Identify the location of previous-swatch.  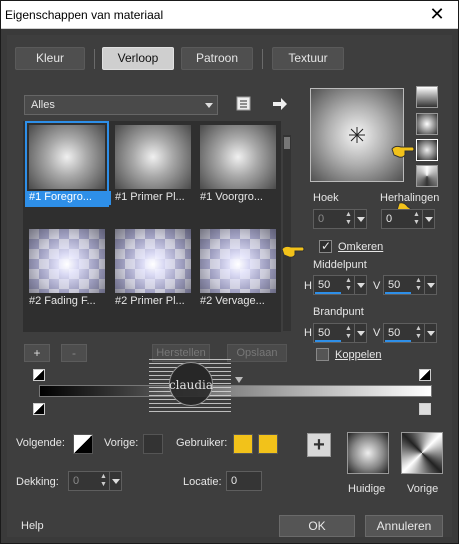
(153, 444).